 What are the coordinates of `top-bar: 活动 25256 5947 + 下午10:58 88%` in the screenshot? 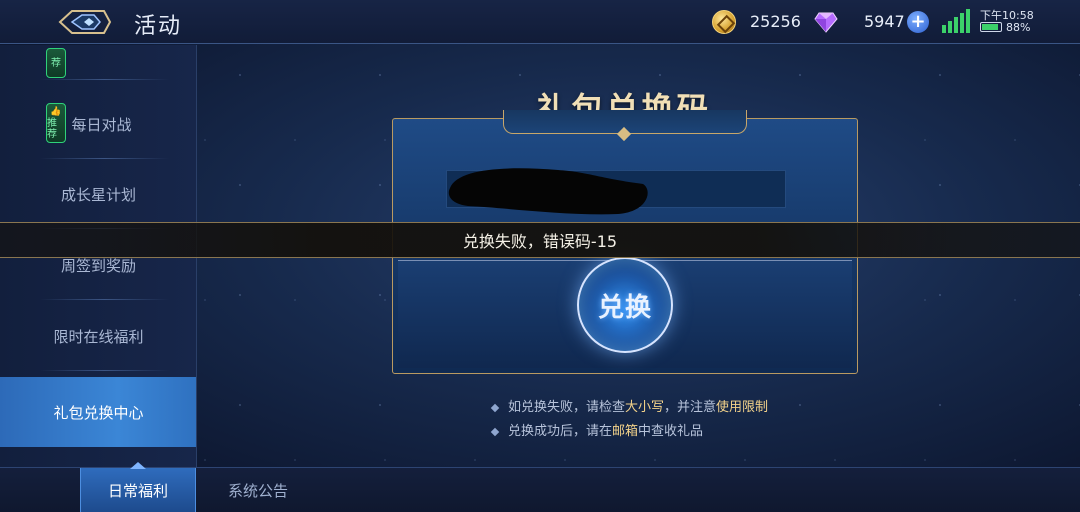 It's located at (540, 22).